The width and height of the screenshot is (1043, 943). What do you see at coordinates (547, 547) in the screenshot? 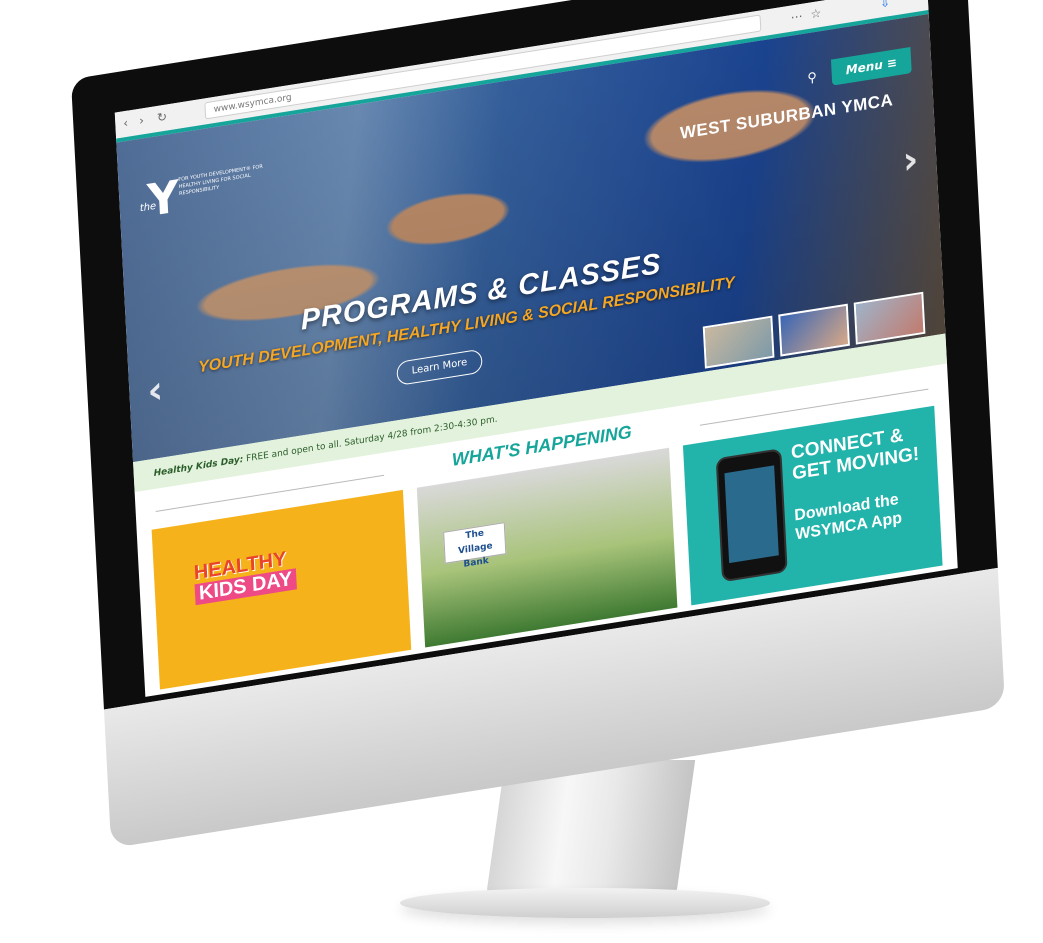
I see `golf-outing-card: The Village Bank` at bounding box center [547, 547].